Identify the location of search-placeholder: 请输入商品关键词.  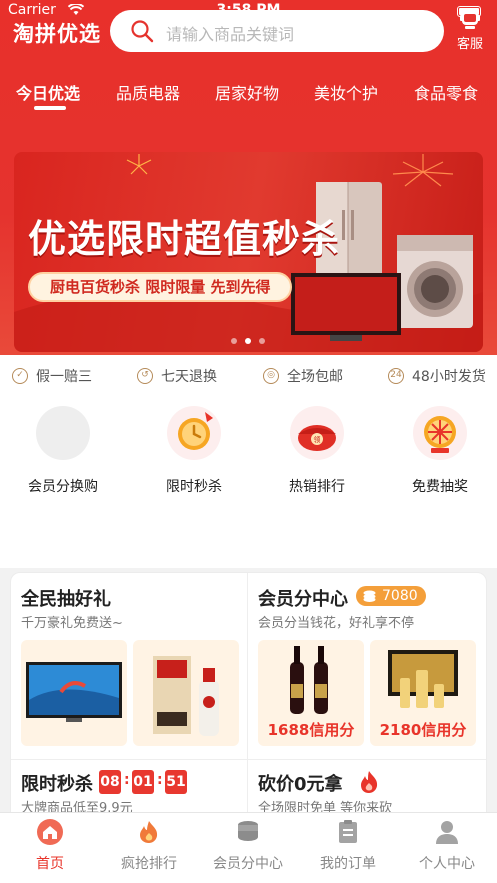
(230, 34).